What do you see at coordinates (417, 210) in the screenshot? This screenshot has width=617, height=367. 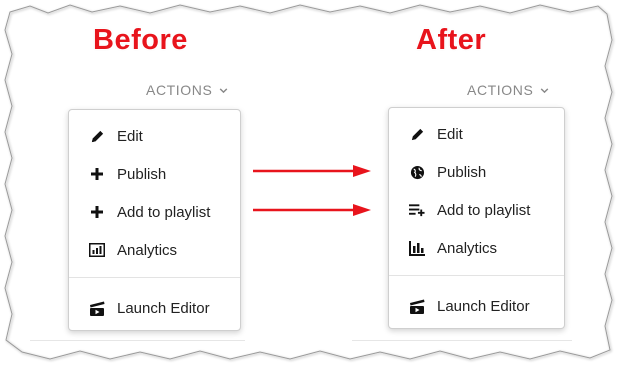 I see `playlist-add-icon` at bounding box center [417, 210].